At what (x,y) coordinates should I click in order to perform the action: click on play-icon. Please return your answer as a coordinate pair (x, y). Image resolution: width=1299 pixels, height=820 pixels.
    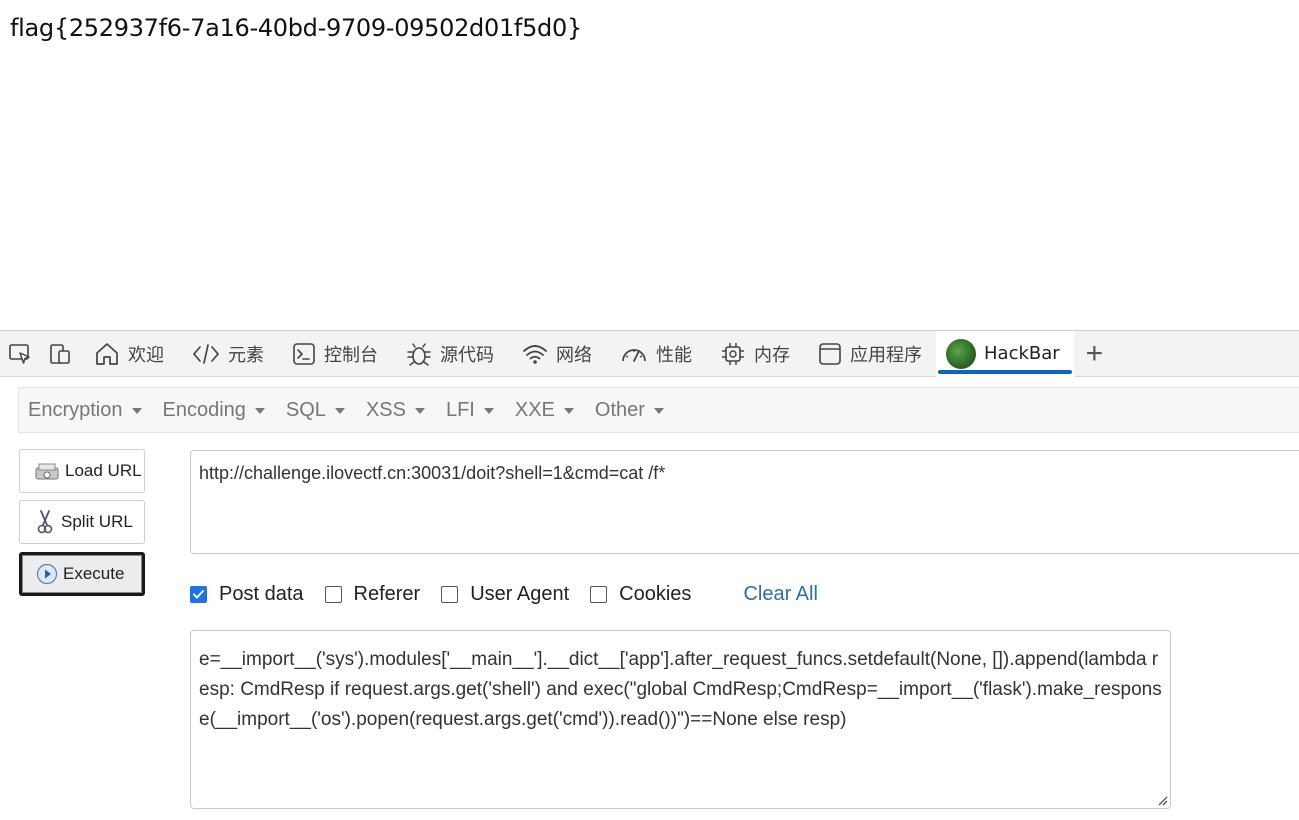
    Looking at the image, I should click on (47, 574).